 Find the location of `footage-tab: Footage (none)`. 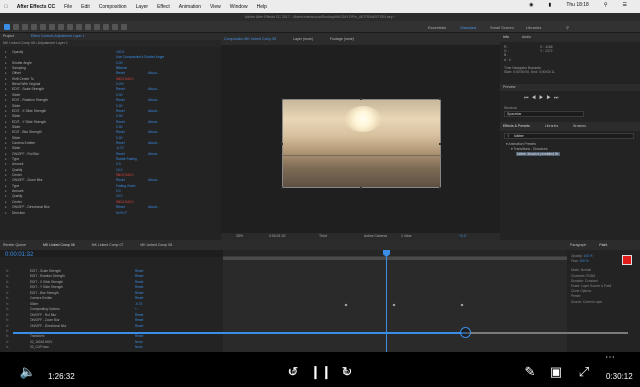

footage-tab: Footage (none) is located at coordinates (342, 39).